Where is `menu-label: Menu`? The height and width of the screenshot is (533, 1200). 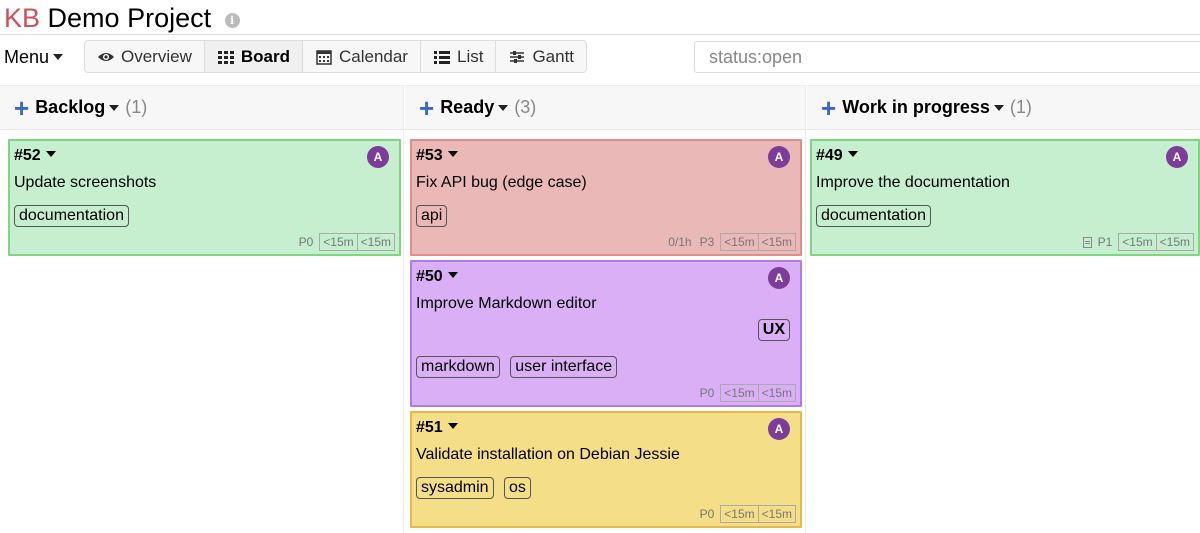 menu-label: Menu is located at coordinates (27, 57).